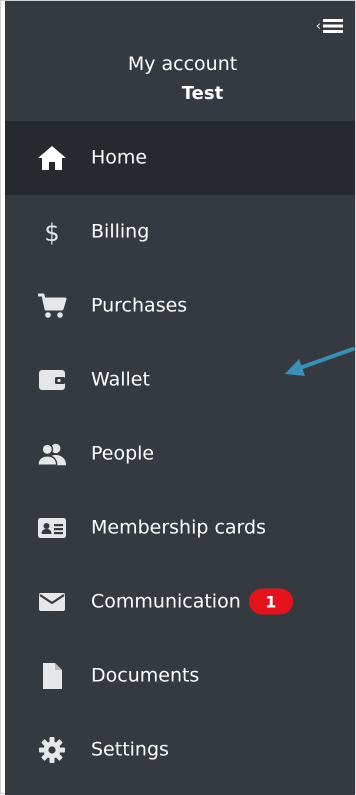 This screenshot has width=356, height=795. Describe the element at coordinates (318, 26) in the screenshot. I see `chevron-left-icon: ‹` at that location.